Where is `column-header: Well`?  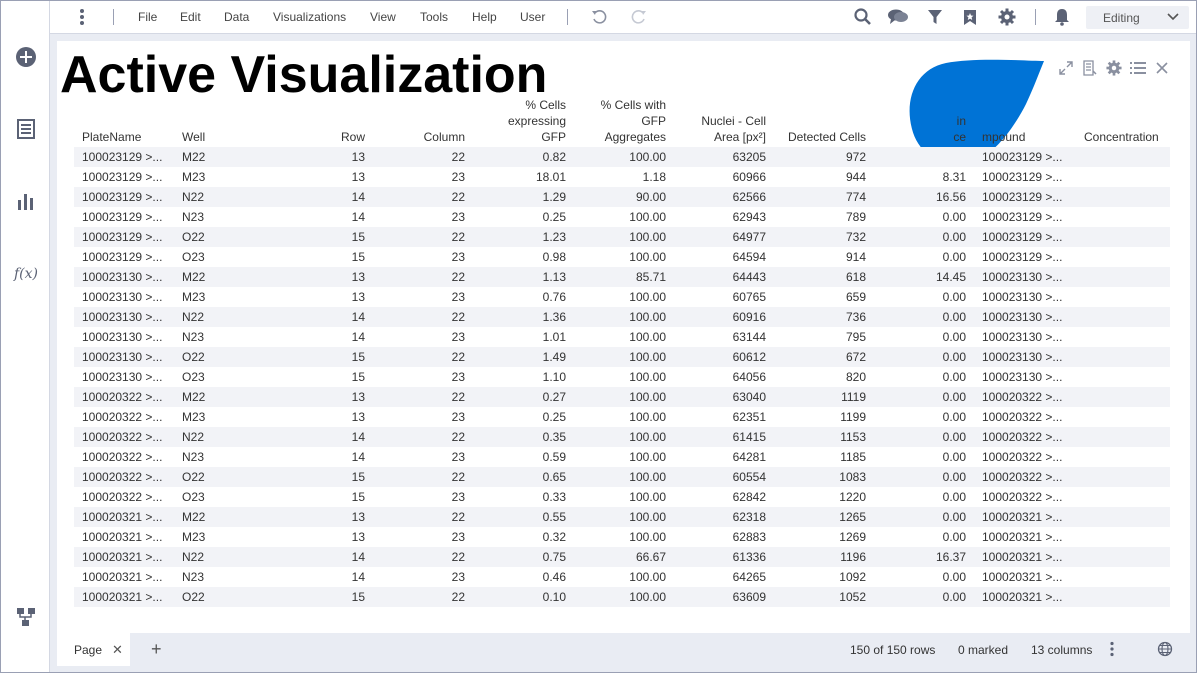 column-header: Well is located at coordinates (212, 137).